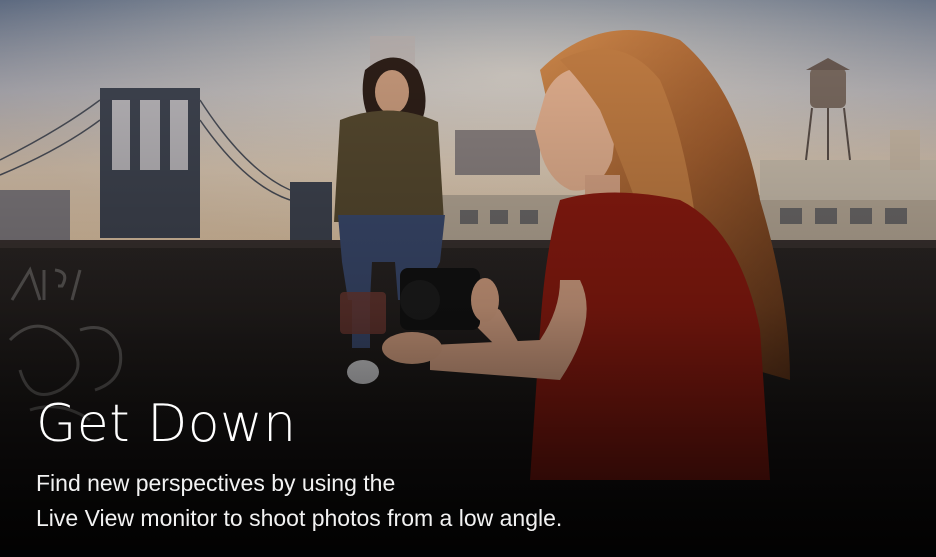 The width and height of the screenshot is (936, 557). What do you see at coordinates (216, 483) in the screenshot?
I see `slide-description-line-1: Find new perspectives by using the` at bounding box center [216, 483].